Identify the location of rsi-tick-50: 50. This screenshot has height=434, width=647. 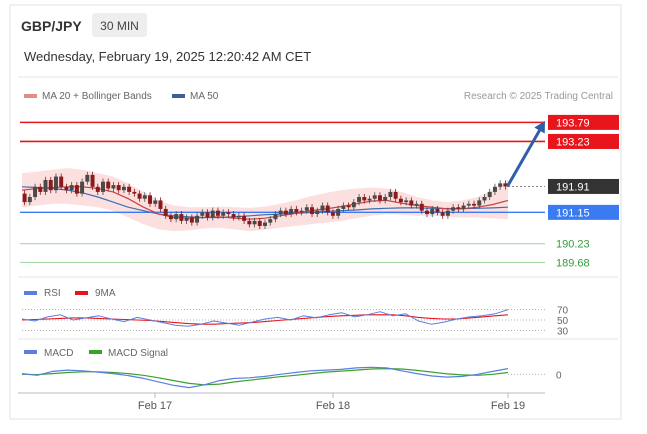
(563, 321).